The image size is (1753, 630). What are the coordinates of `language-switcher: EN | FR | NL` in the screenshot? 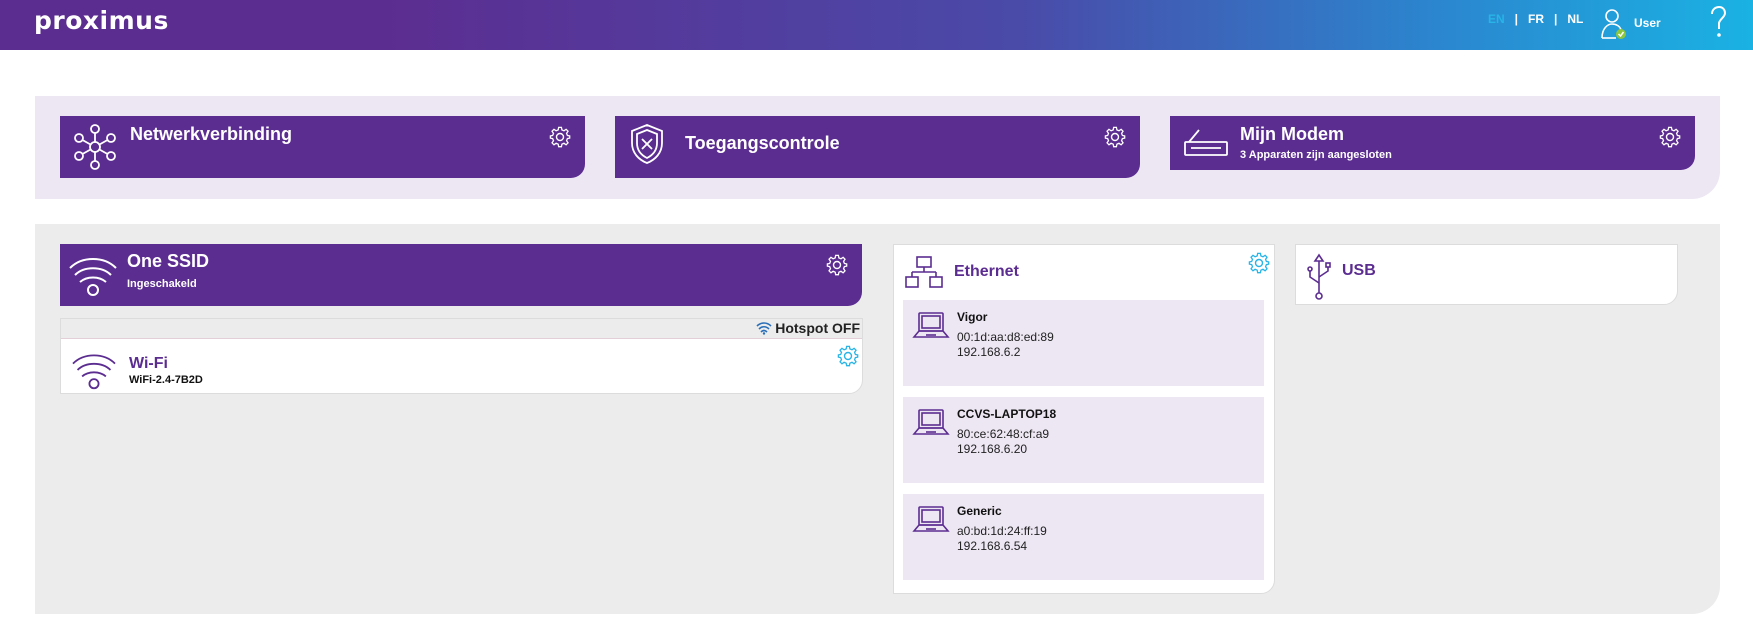 It's located at (1535, 19).